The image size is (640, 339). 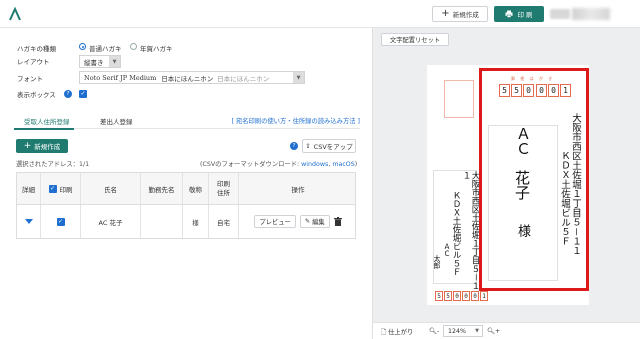 I want to click on radio-normal-hagaki-label: 普通ハガキ, so click(x=105, y=49).